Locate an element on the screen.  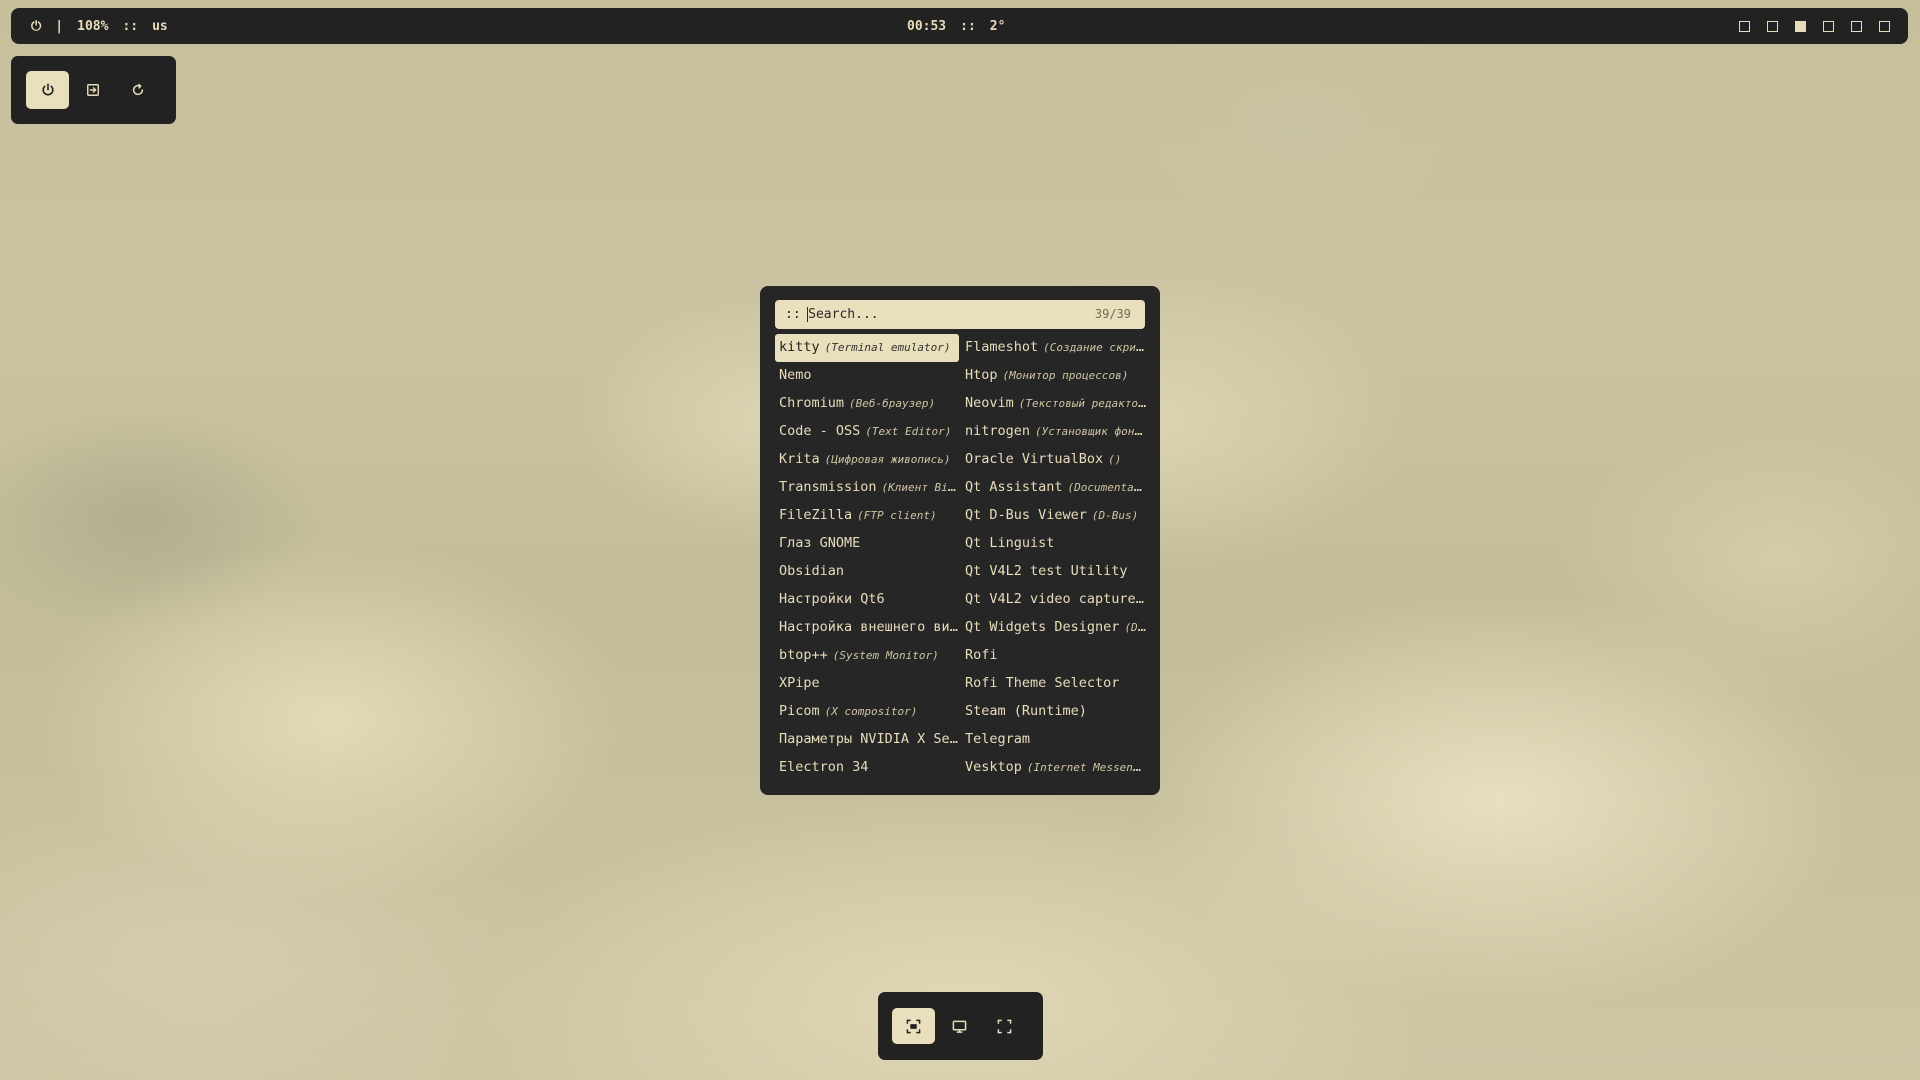
brightness-indicator: 108% is located at coordinates (92, 26).